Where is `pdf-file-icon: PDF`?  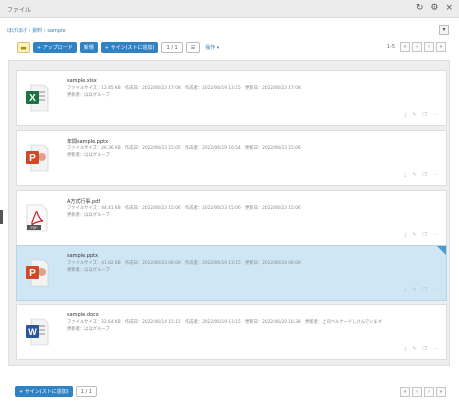 pdf-file-icon: PDF is located at coordinates (37, 218).